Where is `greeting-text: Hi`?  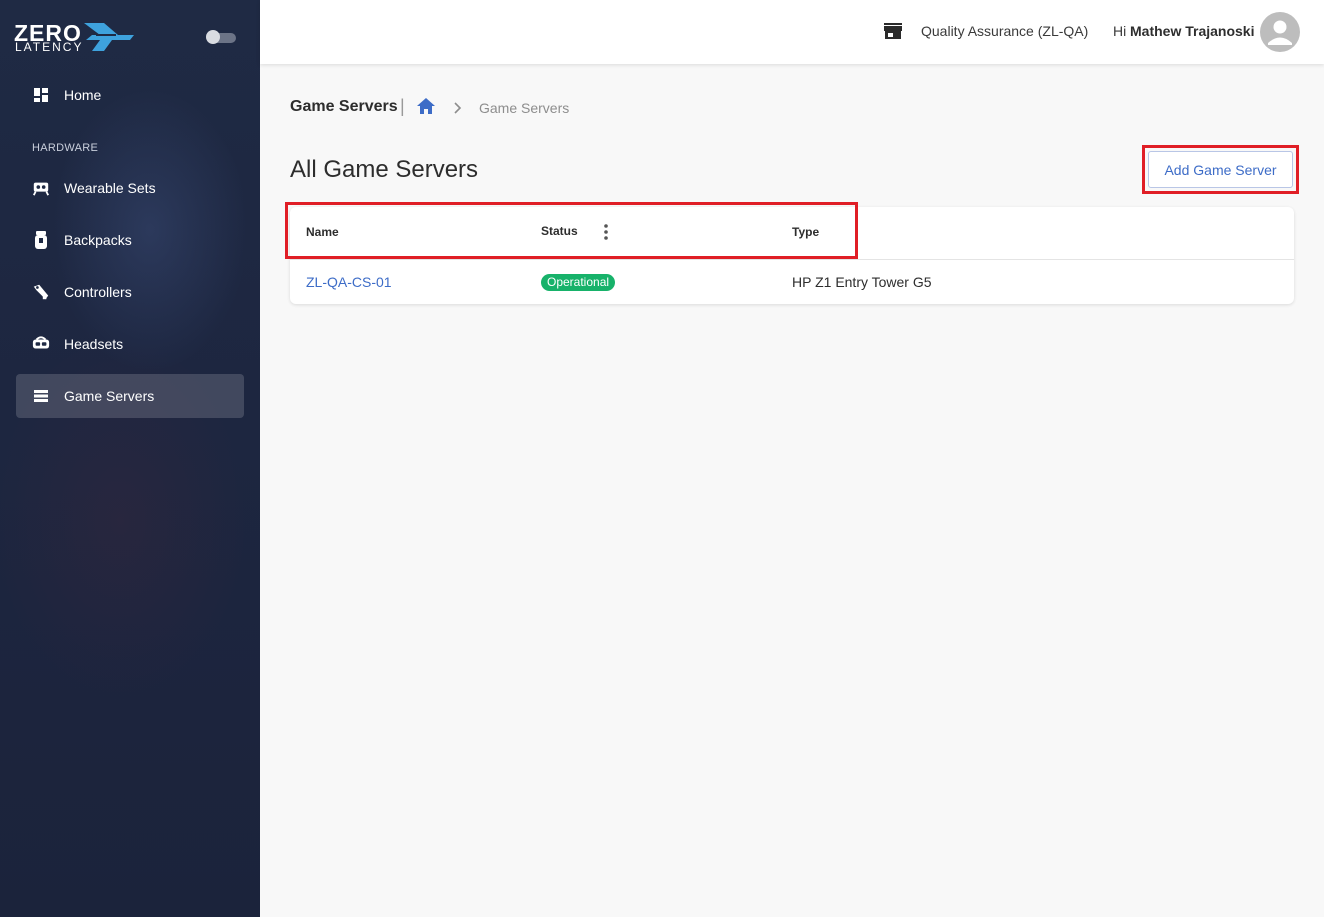
greeting-text: Hi is located at coordinates (1120, 31).